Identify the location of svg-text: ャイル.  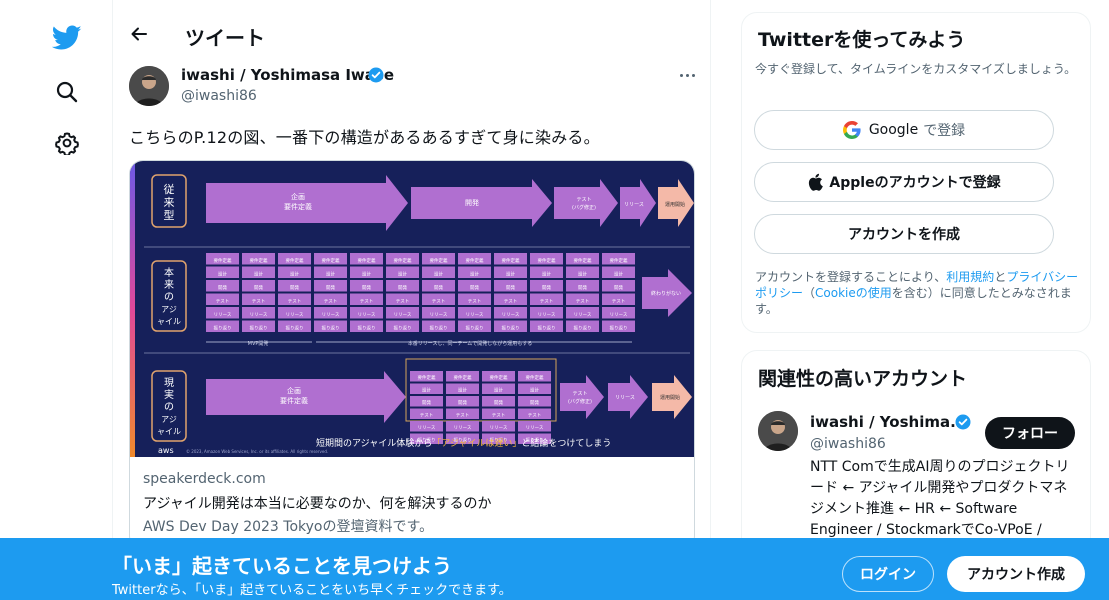
(169, 431).